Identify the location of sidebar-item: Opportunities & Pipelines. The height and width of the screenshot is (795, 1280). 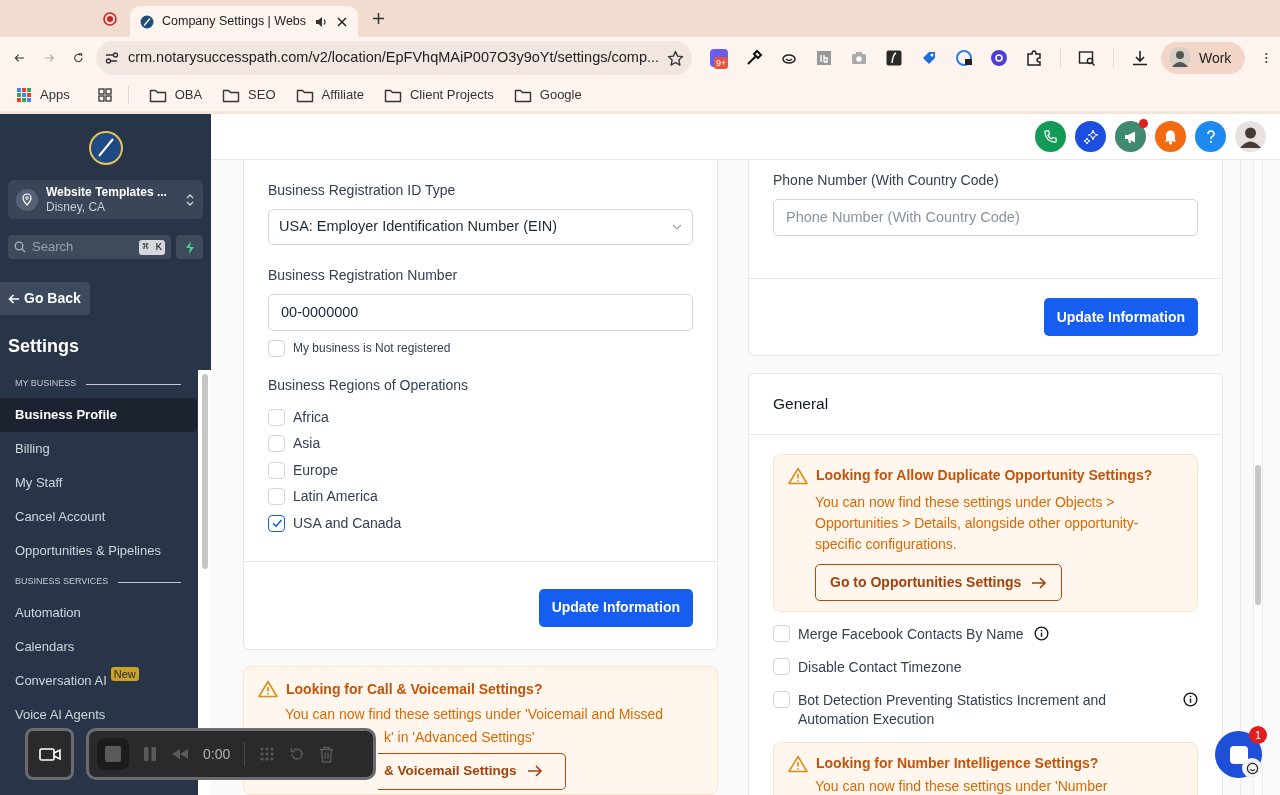
(98, 551).